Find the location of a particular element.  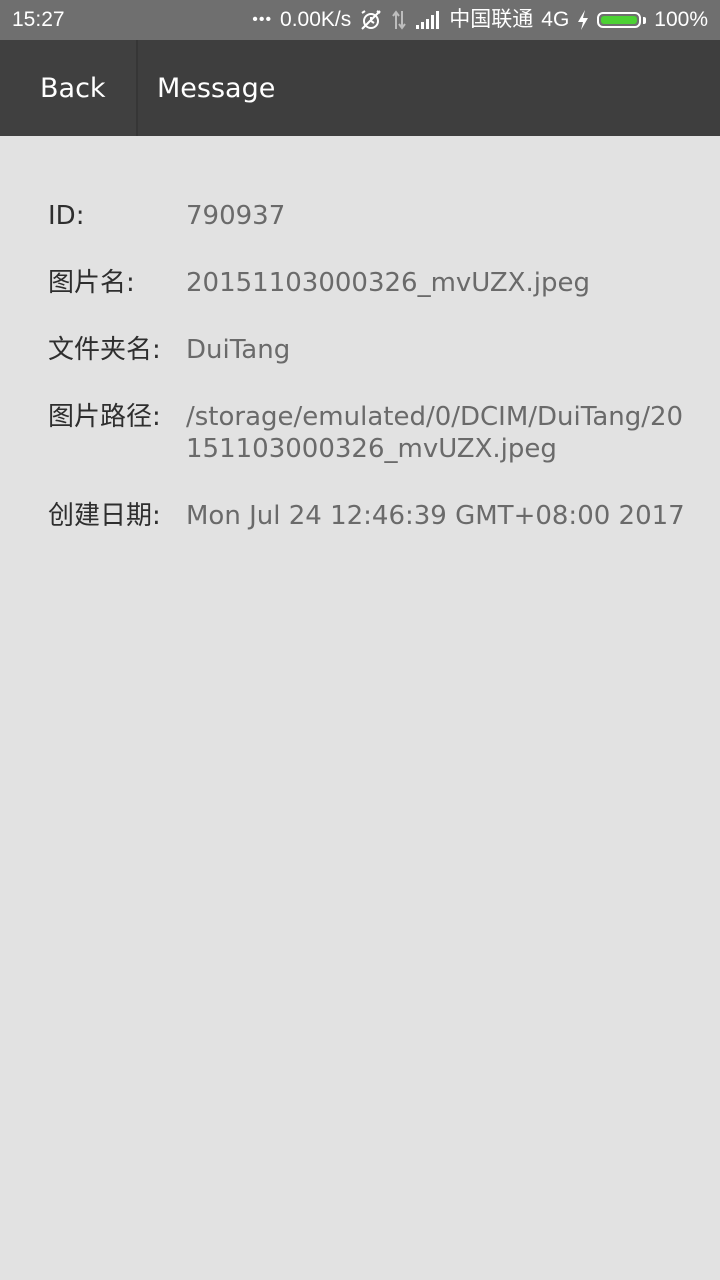

id-value: 790937 is located at coordinates (236, 216).